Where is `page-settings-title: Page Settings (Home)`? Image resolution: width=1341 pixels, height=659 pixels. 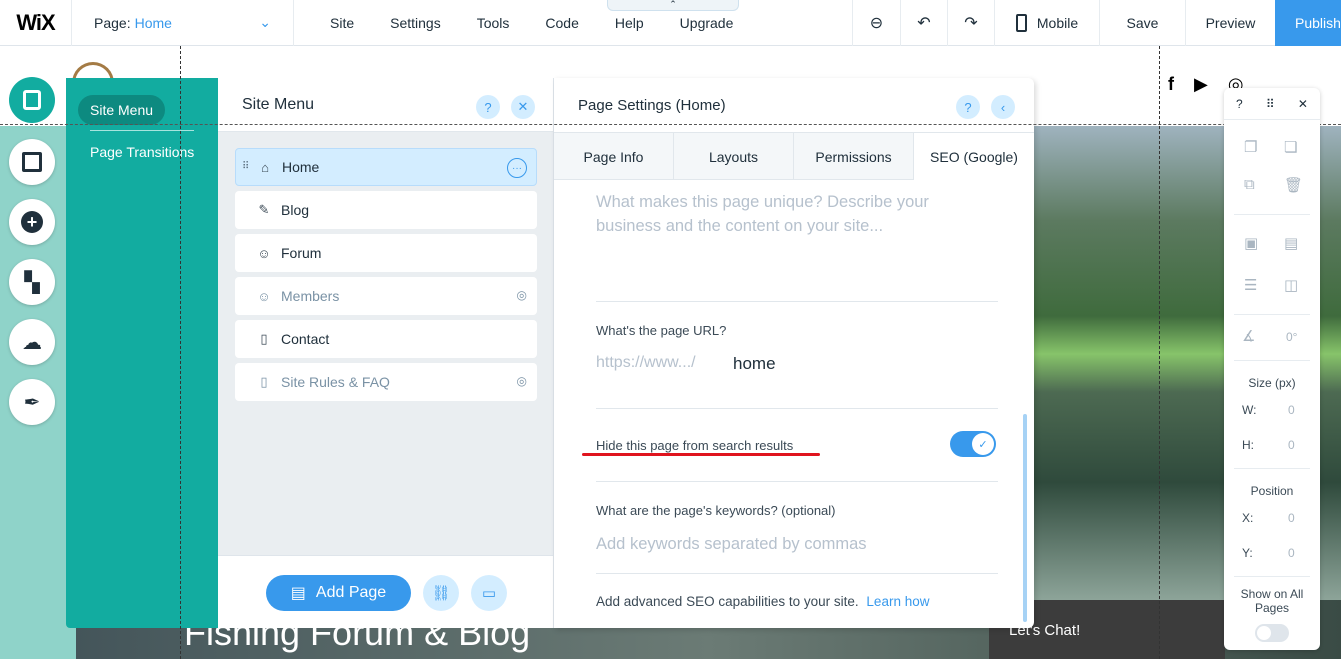 page-settings-title: Page Settings (Home) is located at coordinates (652, 105).